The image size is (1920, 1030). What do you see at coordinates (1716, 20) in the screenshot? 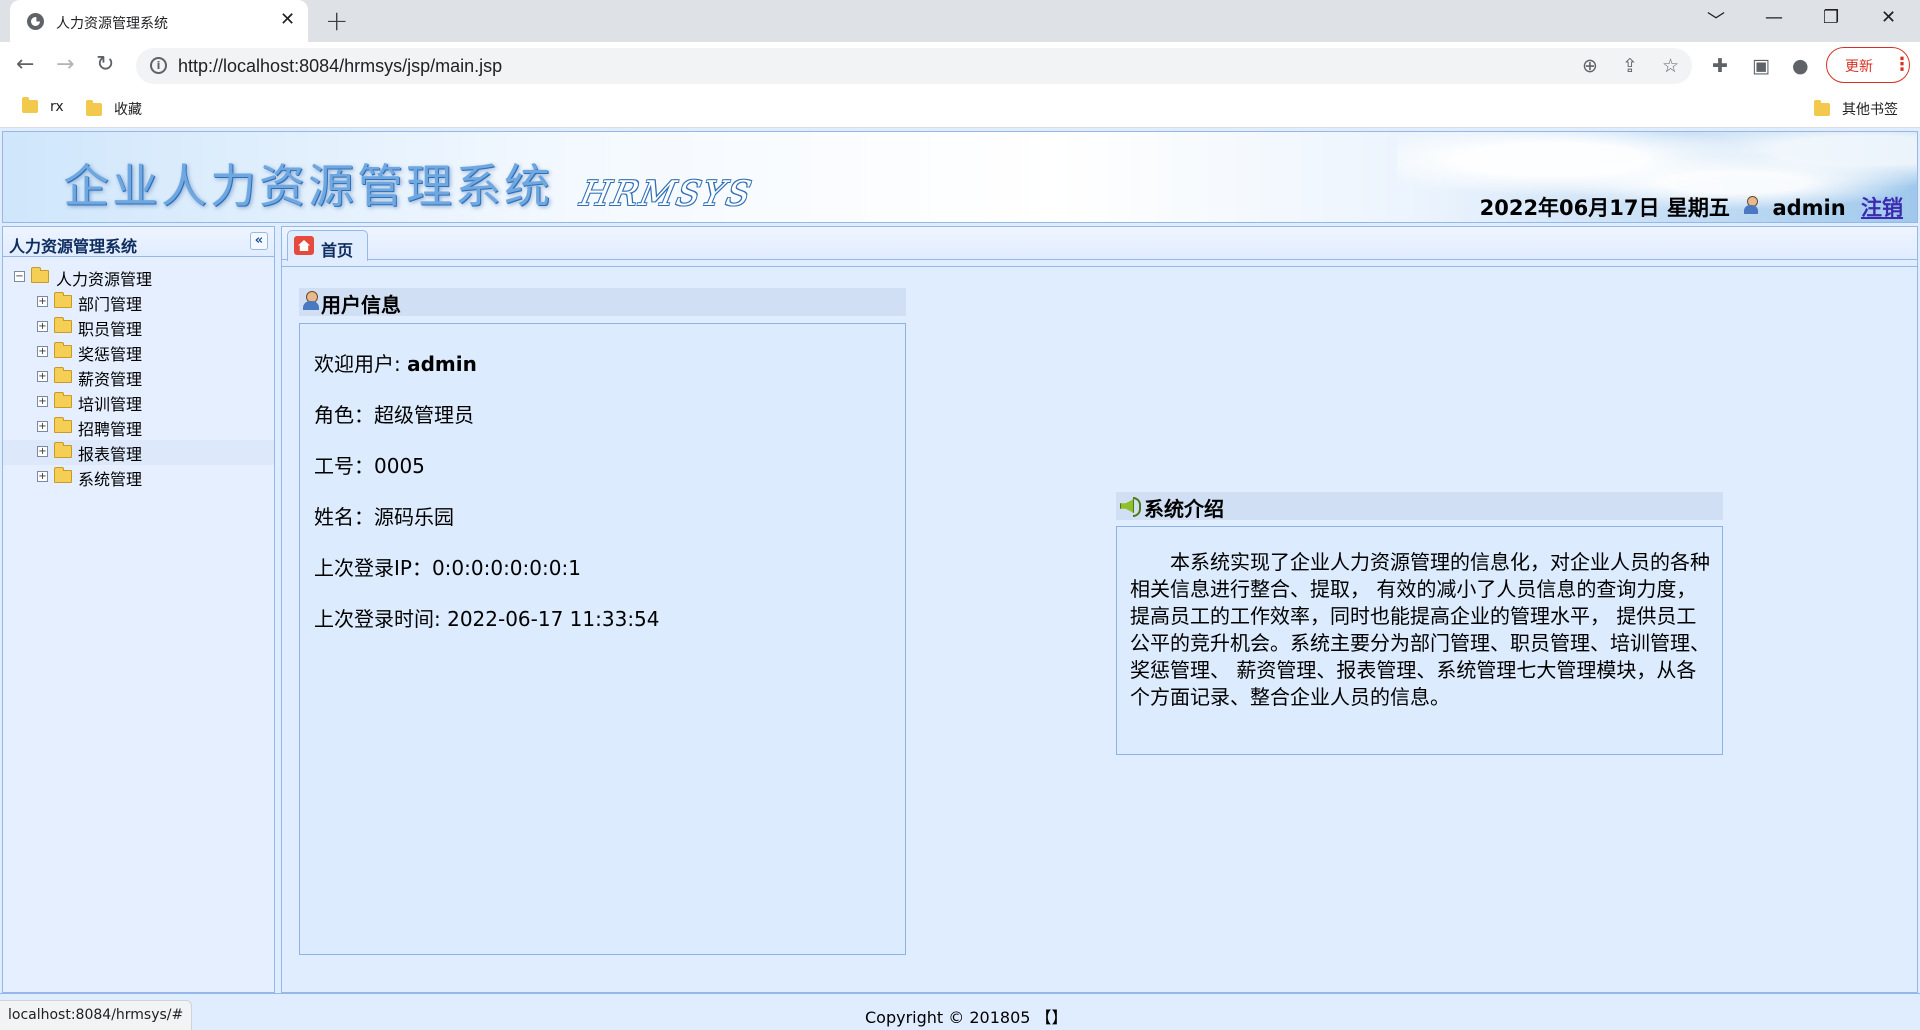
I see `tab-search-icon: ﹀` at bounding box center [1716, 20].